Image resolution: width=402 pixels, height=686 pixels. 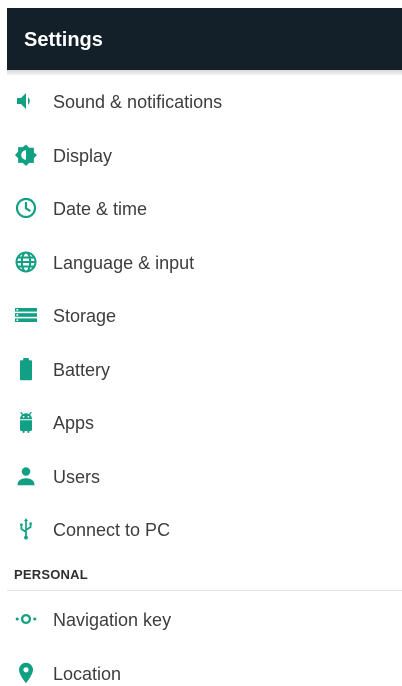 I want to click on setting-navigation-key: Navigation key, so click(x=201, y=619).